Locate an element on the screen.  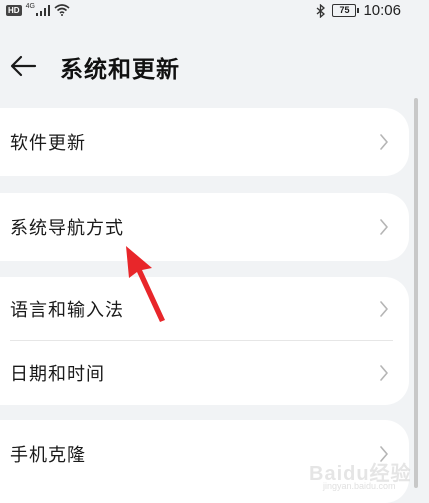
signal-icon is located at coordinates (42, 10).